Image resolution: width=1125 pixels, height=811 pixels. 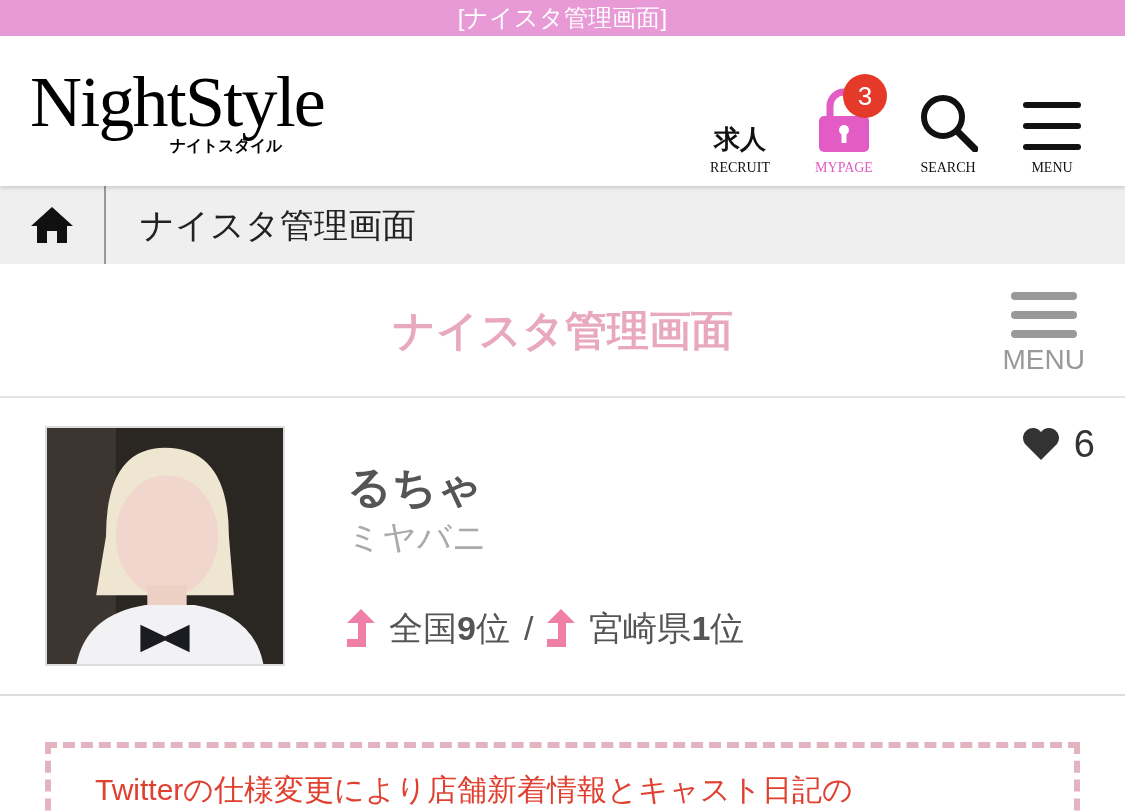 I want to click on nav-button: SEARCH, so click(x=948, y=121).